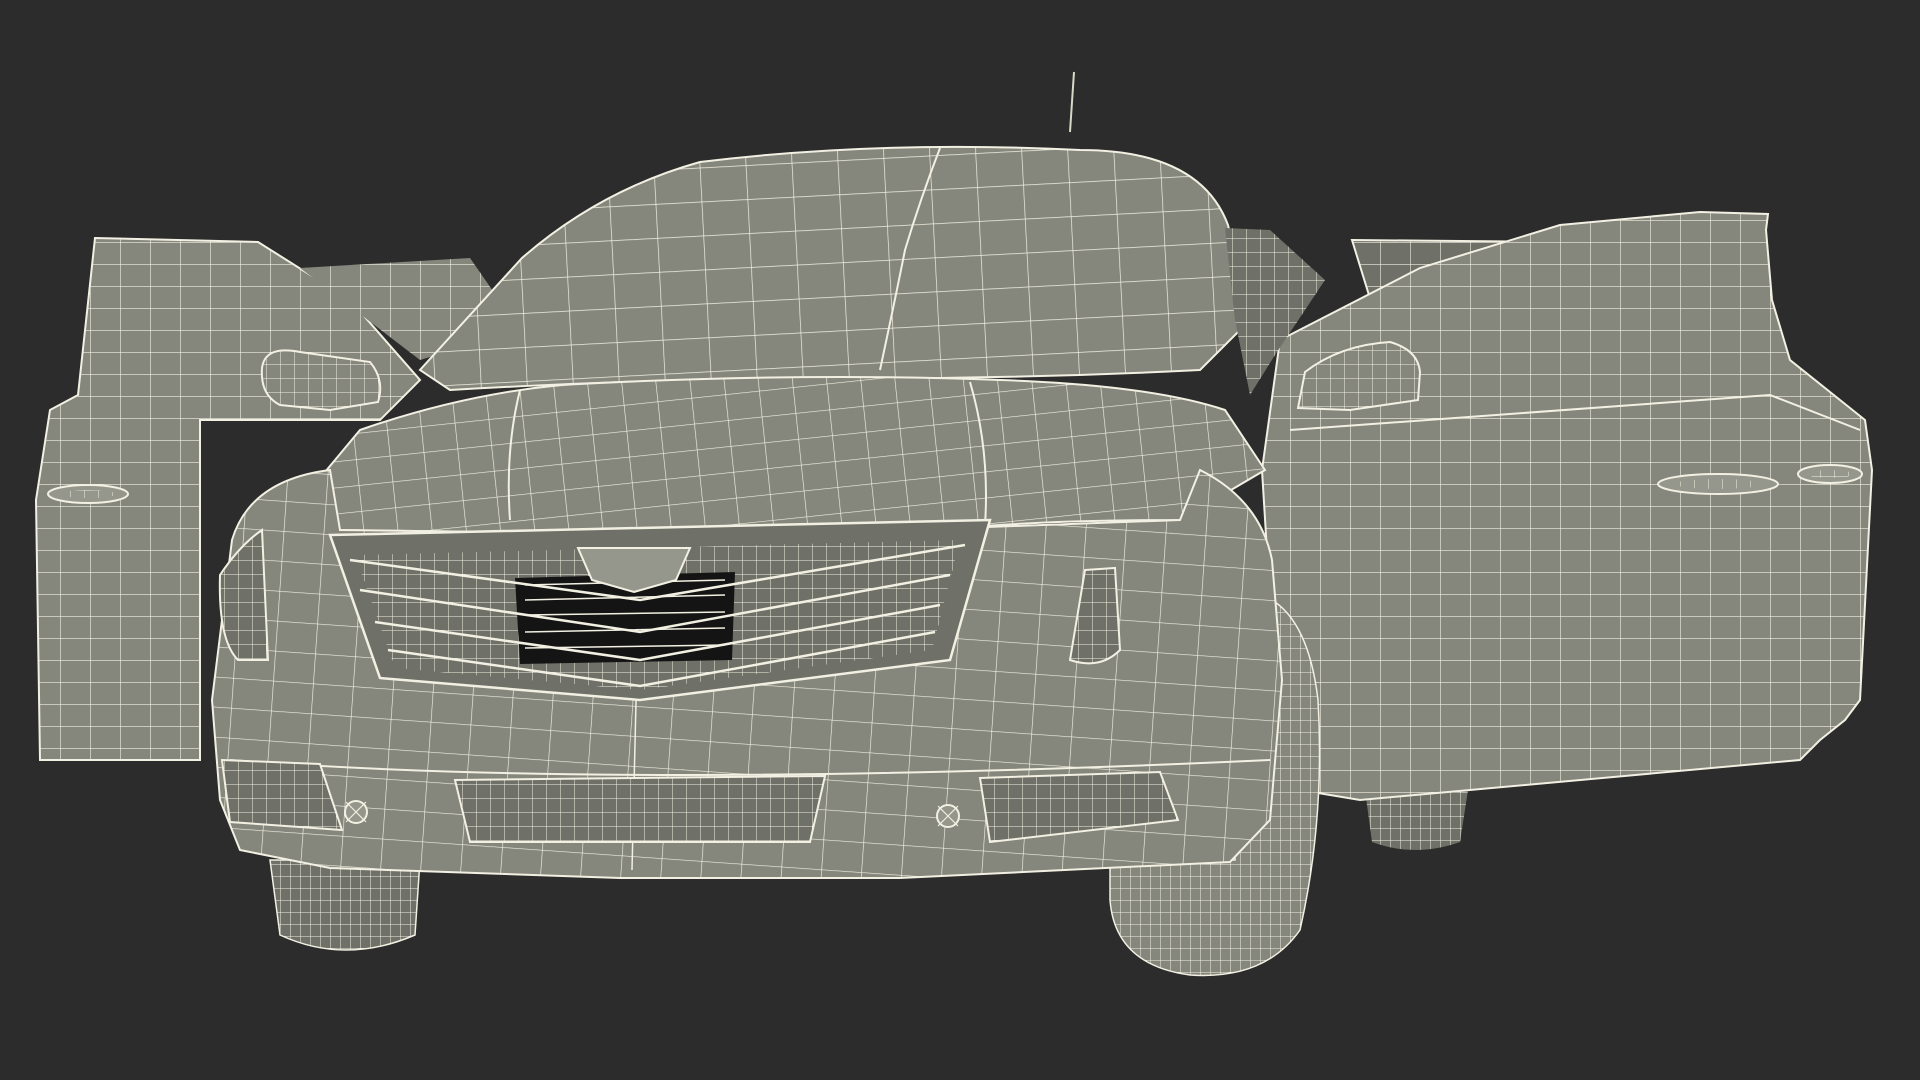  I want to click on right-door-handle, so click(1718, 484).